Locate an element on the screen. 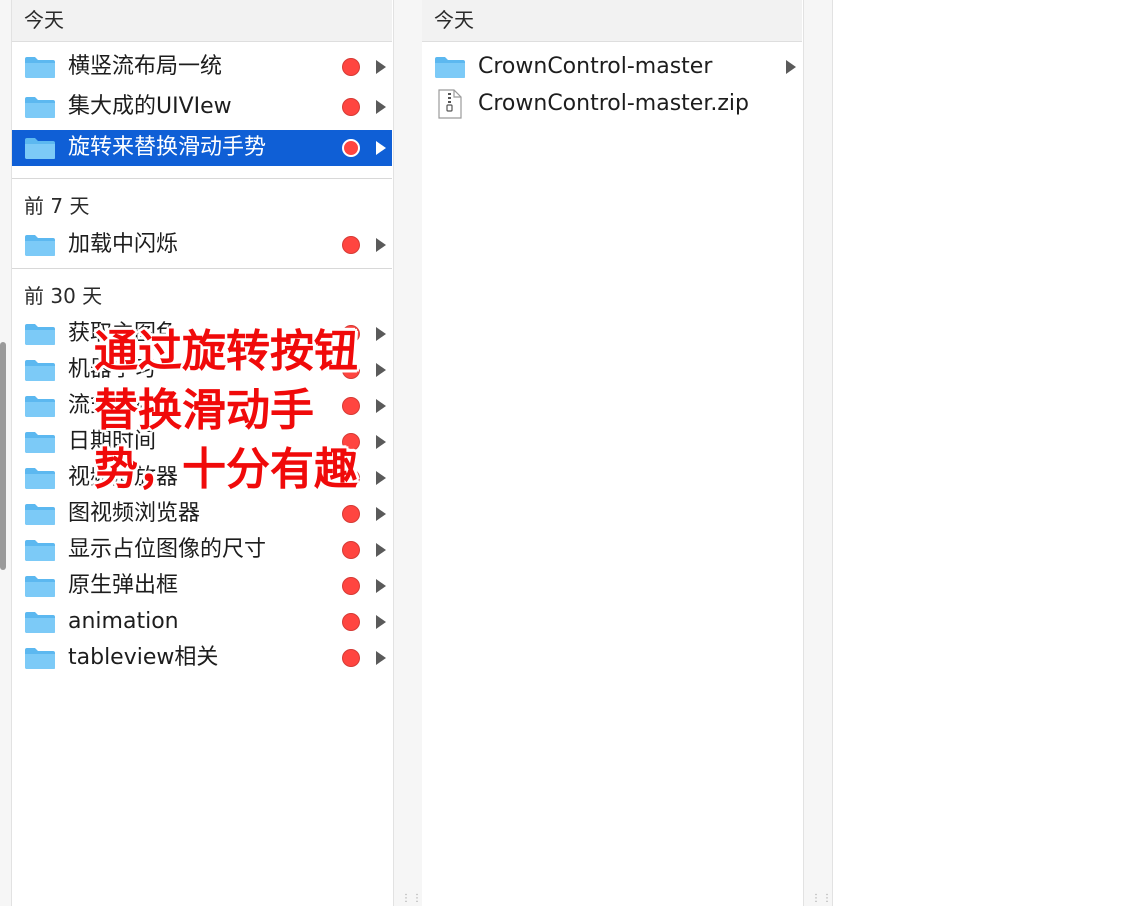  item-label: CrownControl-master.zip is located at coordinates (613, 103).